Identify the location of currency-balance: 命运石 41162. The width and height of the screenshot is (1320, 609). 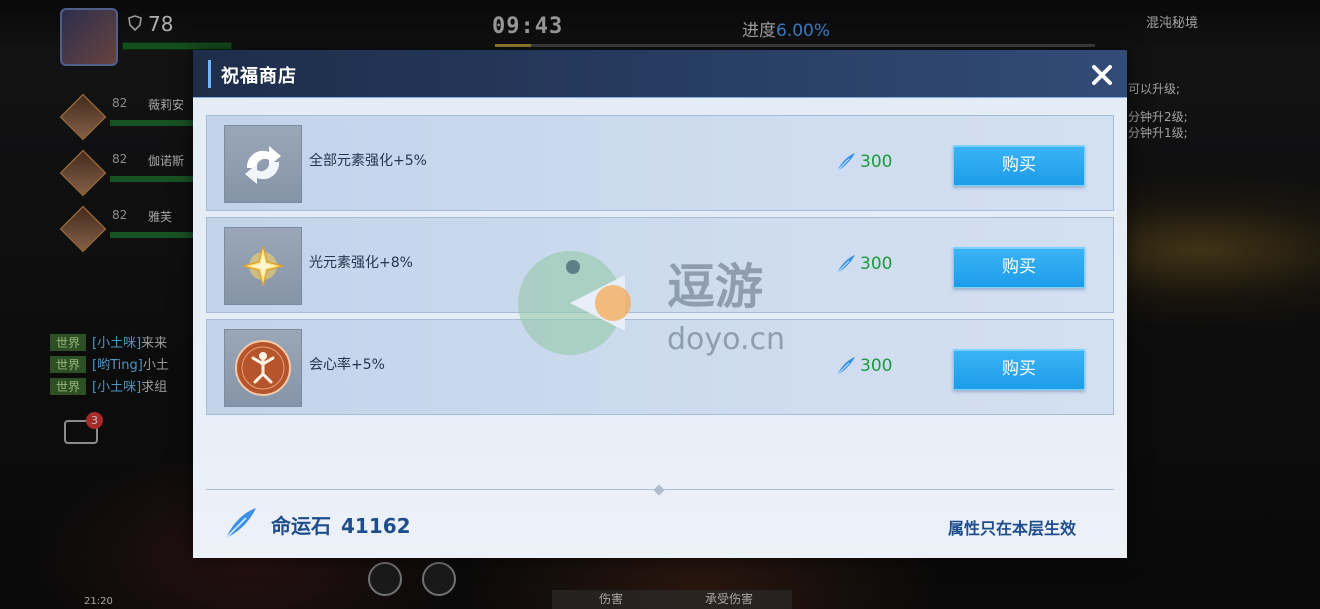
(346, 524).